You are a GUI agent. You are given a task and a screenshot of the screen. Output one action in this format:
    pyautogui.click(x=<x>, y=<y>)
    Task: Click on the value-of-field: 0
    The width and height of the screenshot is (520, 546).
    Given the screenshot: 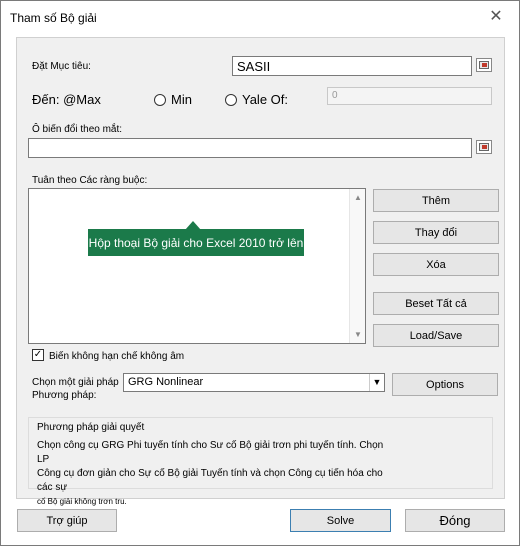 What is the action you would take?
    pyautogui.click(x=409, y=96)
    